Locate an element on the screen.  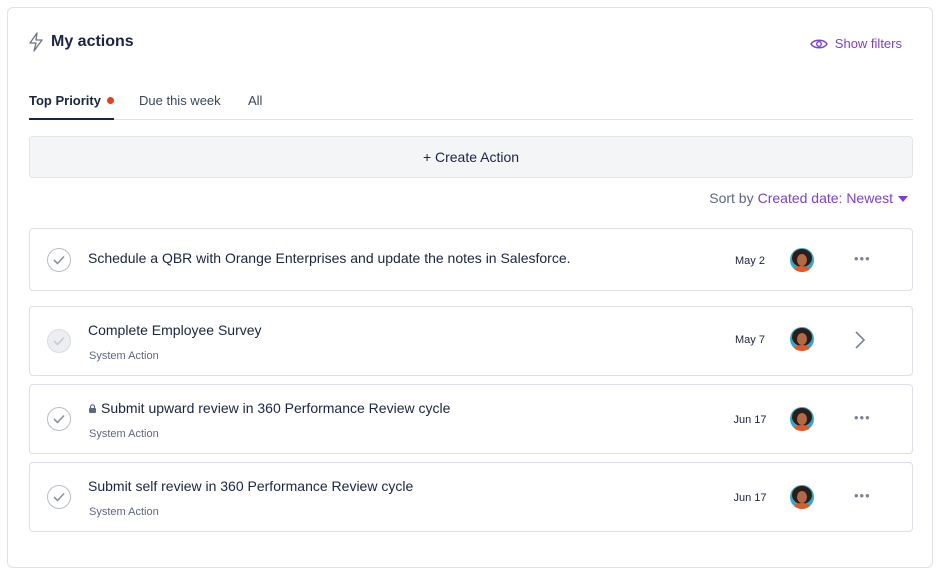
panel-header: My actions Show filters is located at coordinates (470, 46).